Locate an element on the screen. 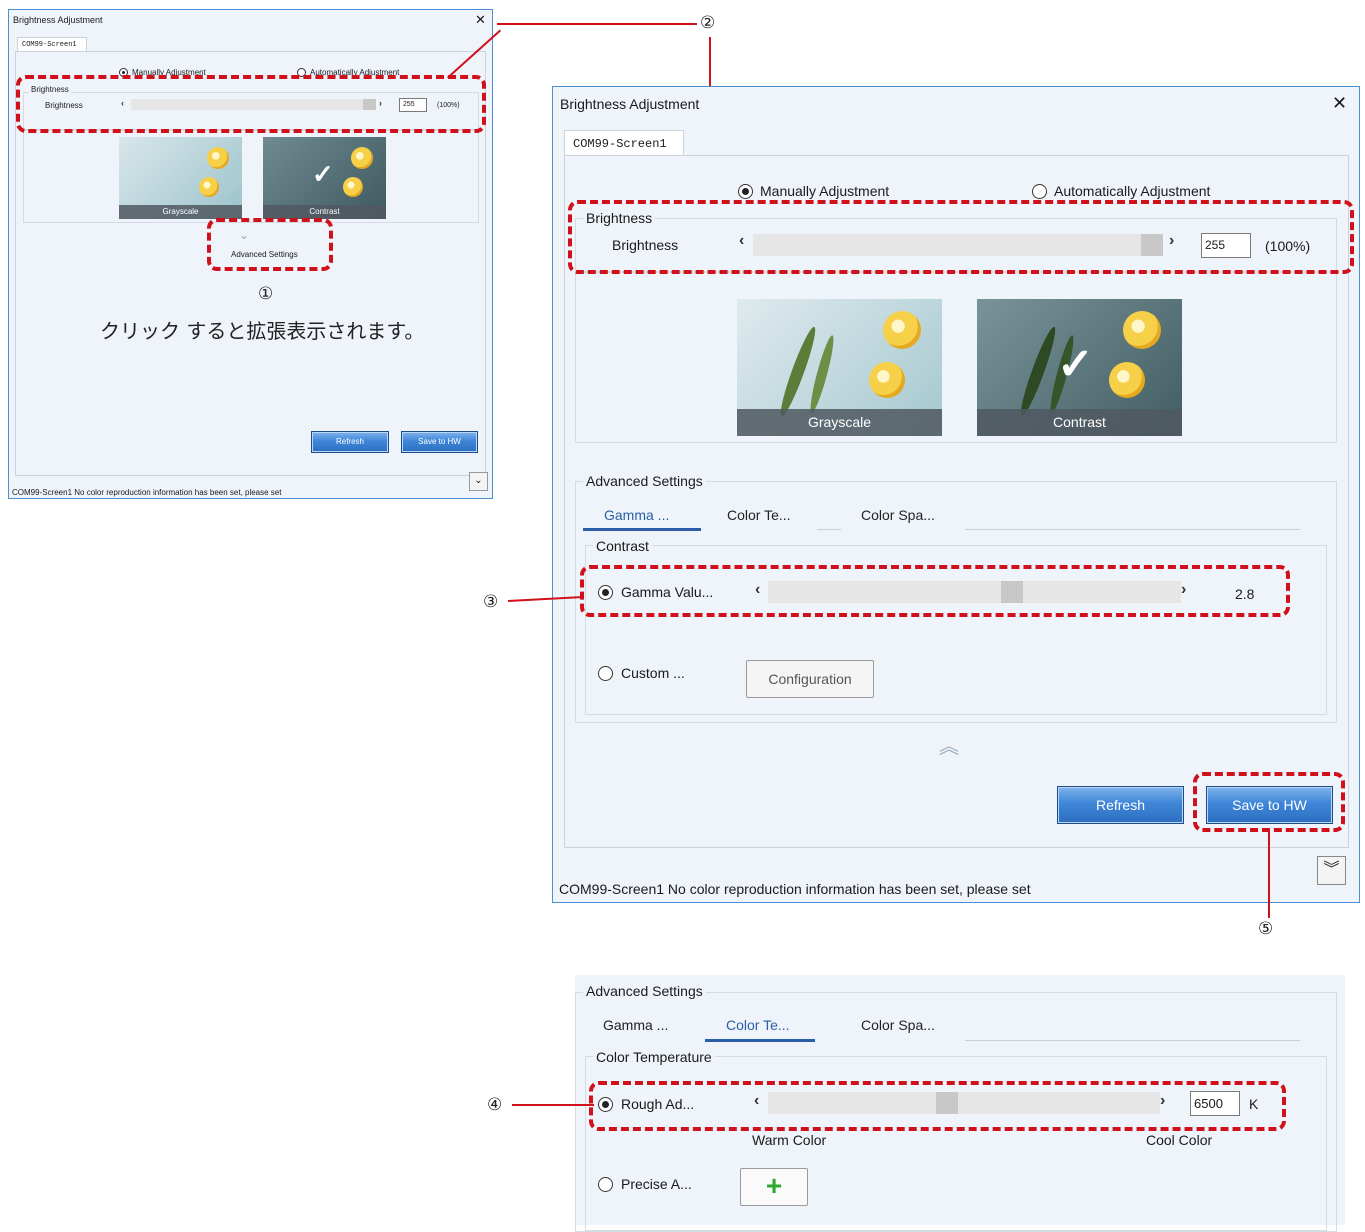 The height and width of the screenshot is (1232, 1365). bottom-tab-divider is located at coordinates (1132, 1040).